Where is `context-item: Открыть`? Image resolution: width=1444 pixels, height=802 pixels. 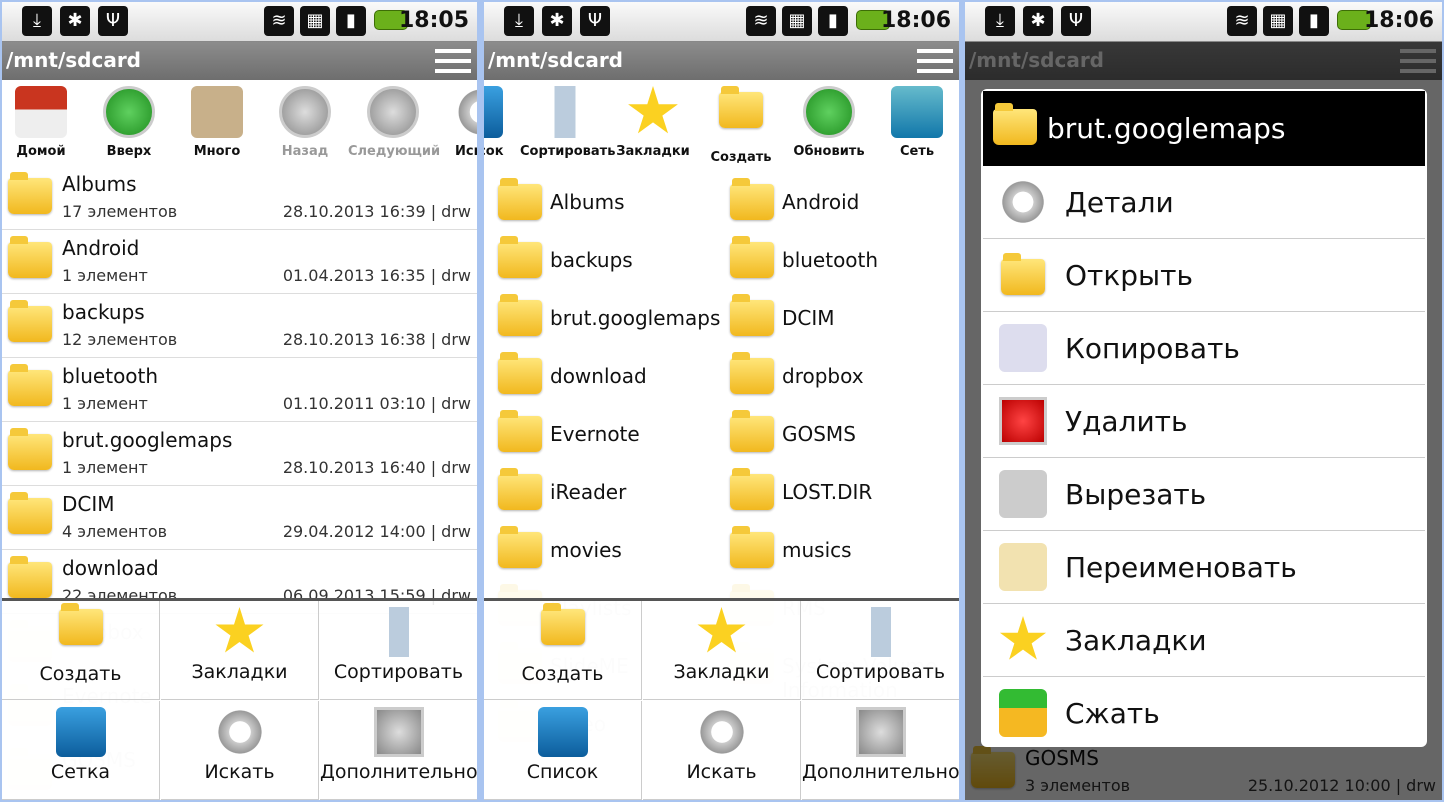
context-item: Открыть is located at coordinates (1204, 275).